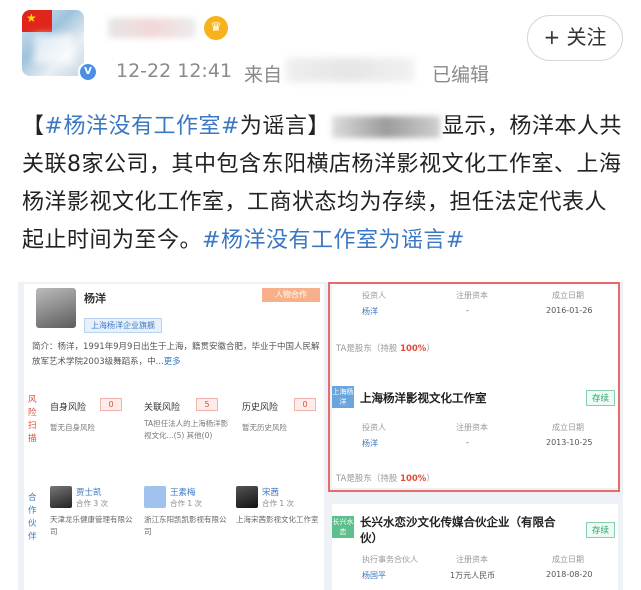 The height and width of the screenshot is (590, 641). What do you see at coordinates (183, 493) in the screenshot?
I see `partner-name: 王素梅` at bounding box center [183, 493].